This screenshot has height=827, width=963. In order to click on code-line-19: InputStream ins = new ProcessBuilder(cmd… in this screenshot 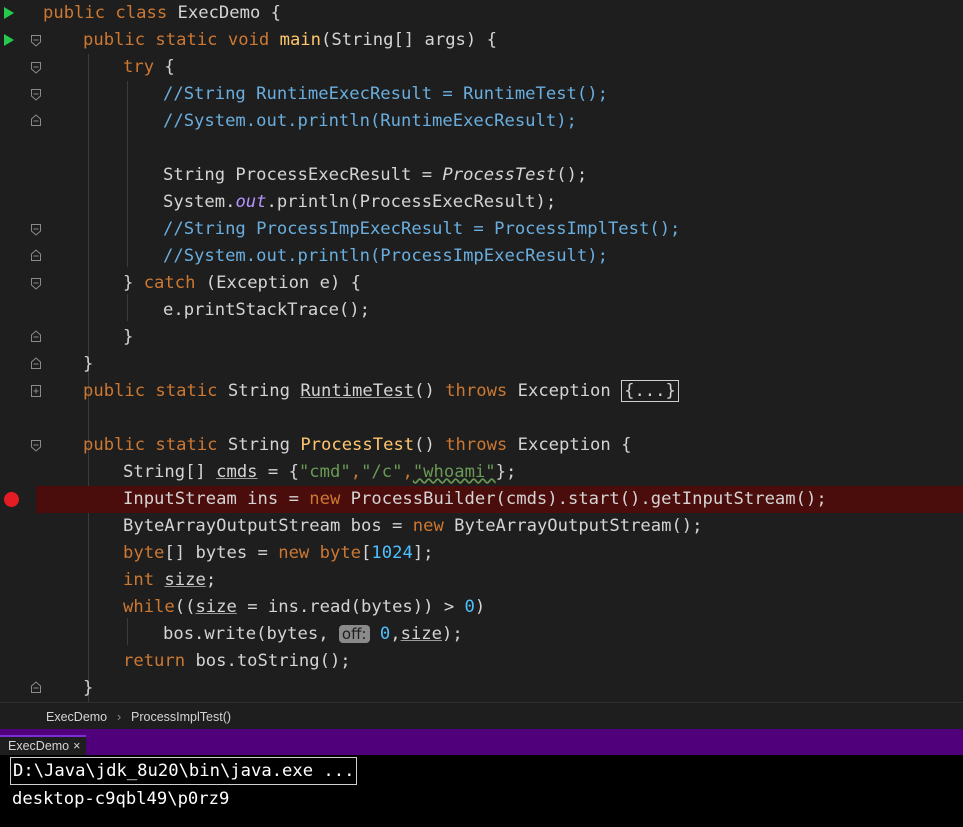, I will do `click(481, 499)`.